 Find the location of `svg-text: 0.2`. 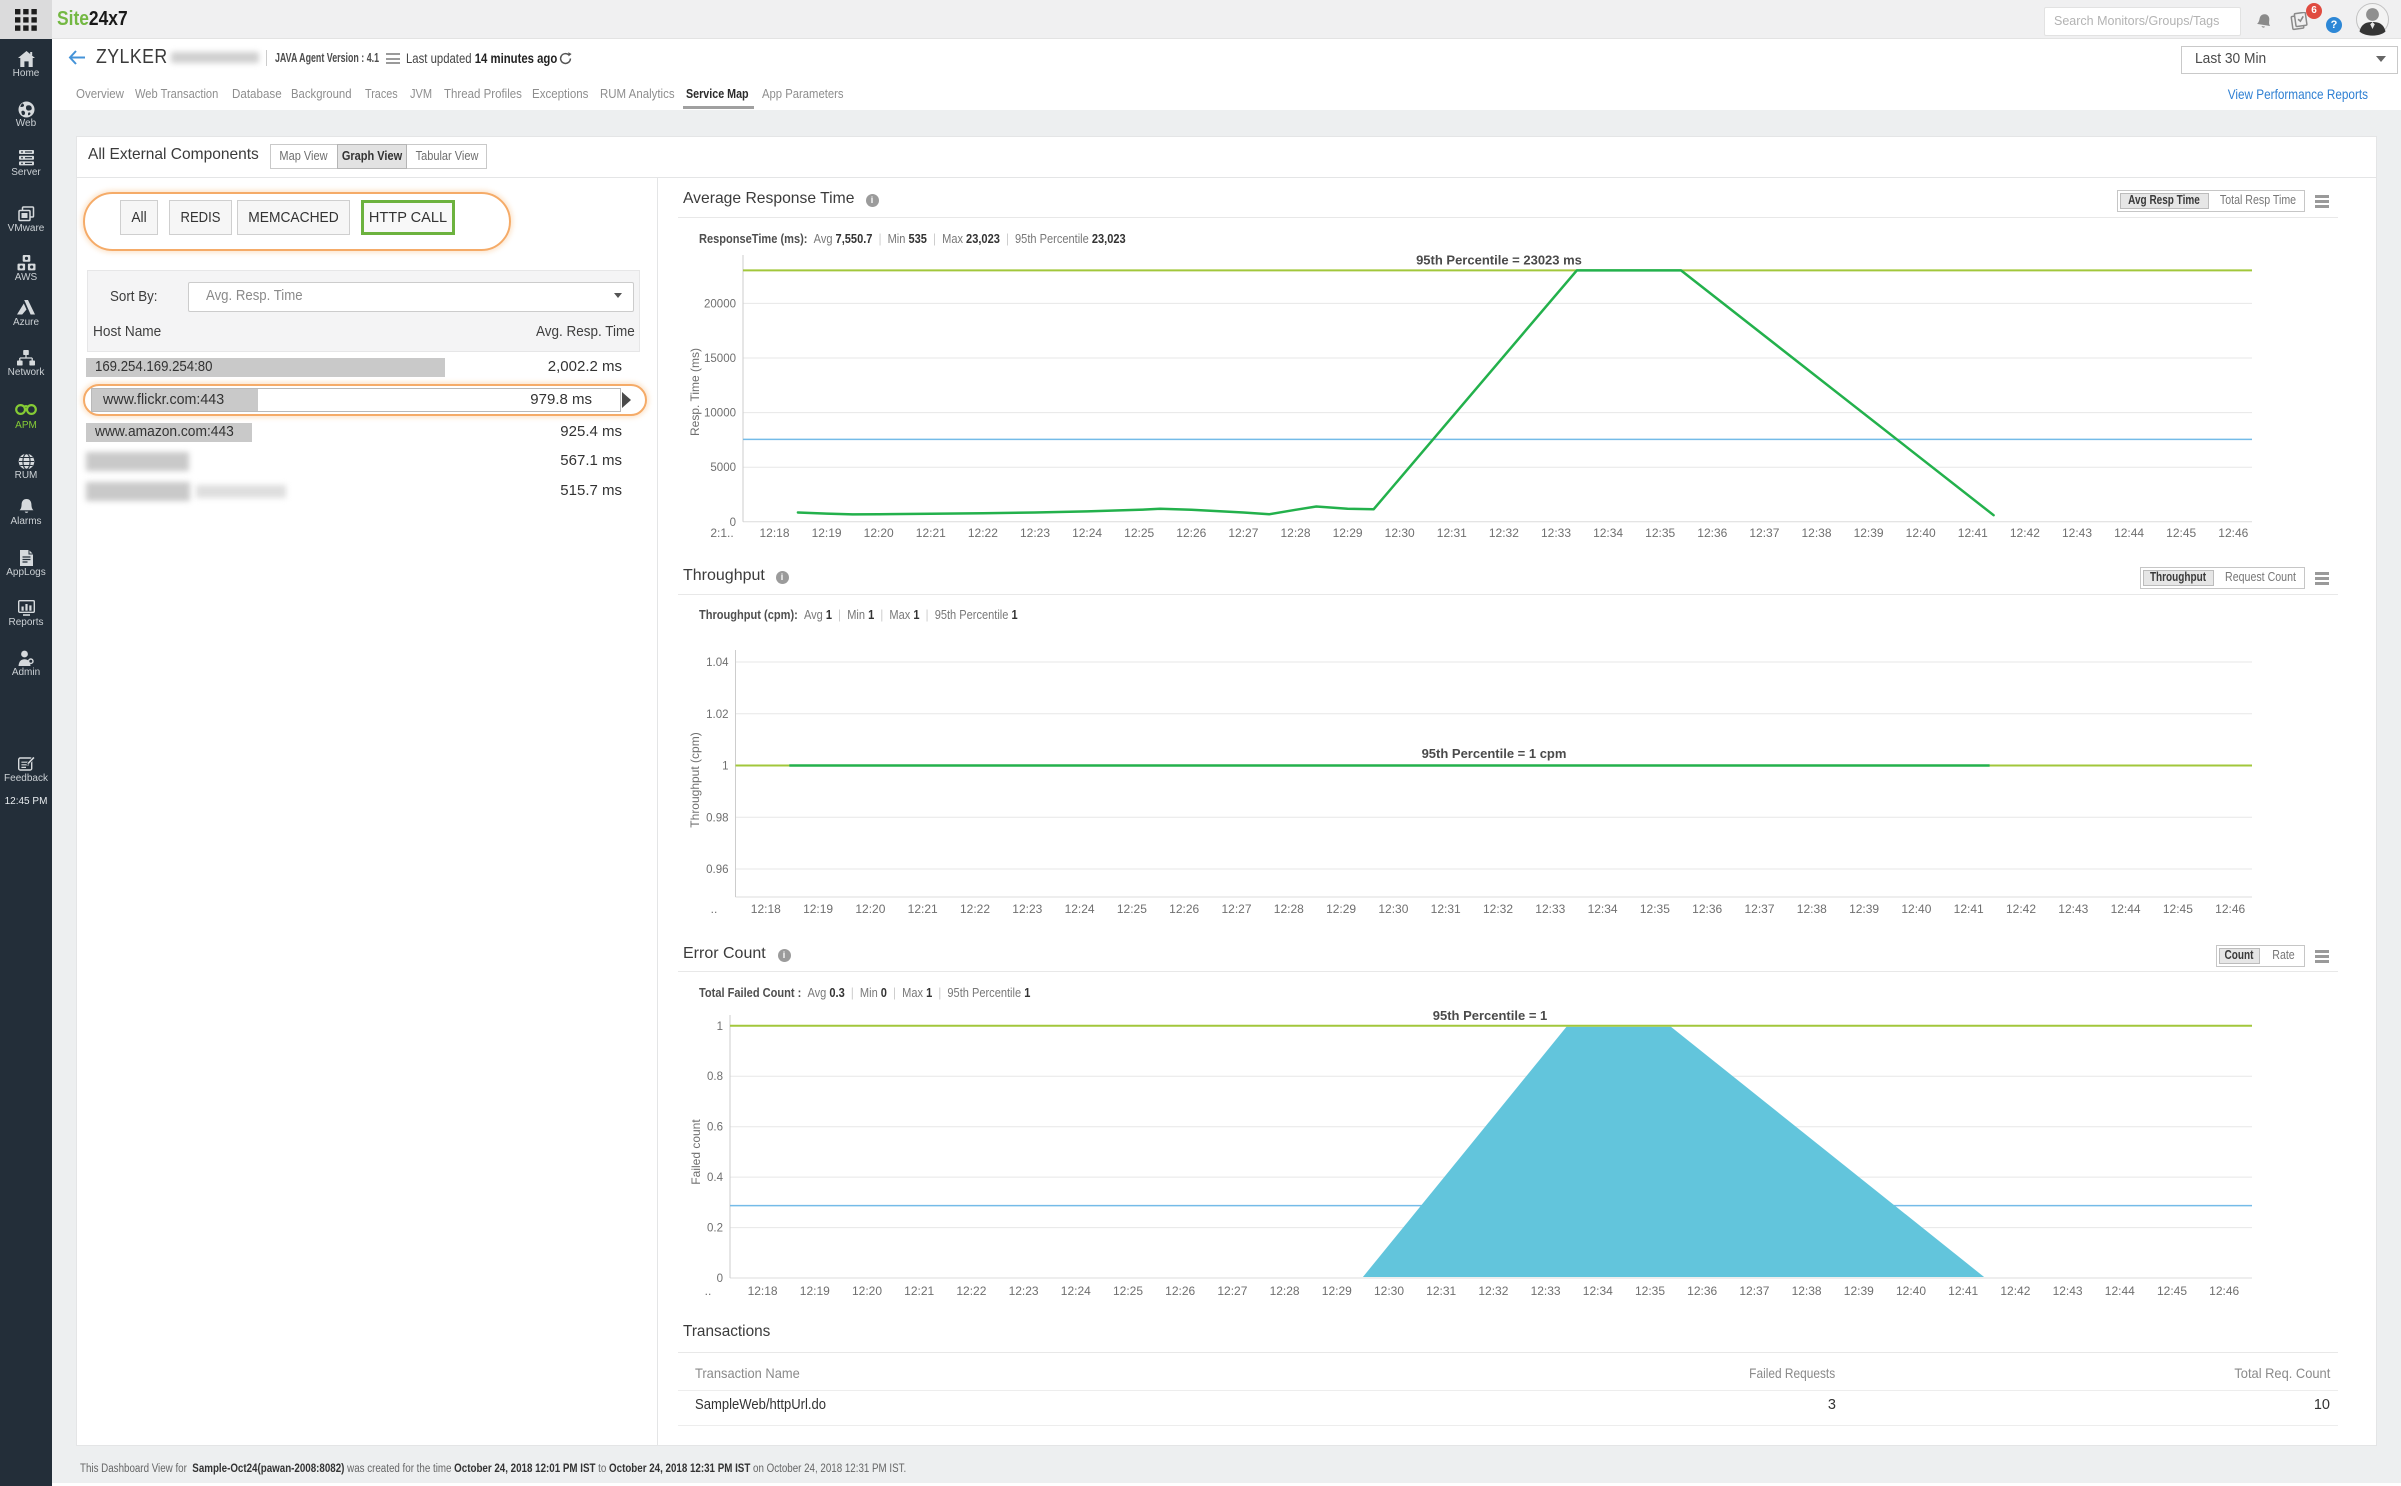

svg-text: 0.2 is located at coordinates (715, 1229).